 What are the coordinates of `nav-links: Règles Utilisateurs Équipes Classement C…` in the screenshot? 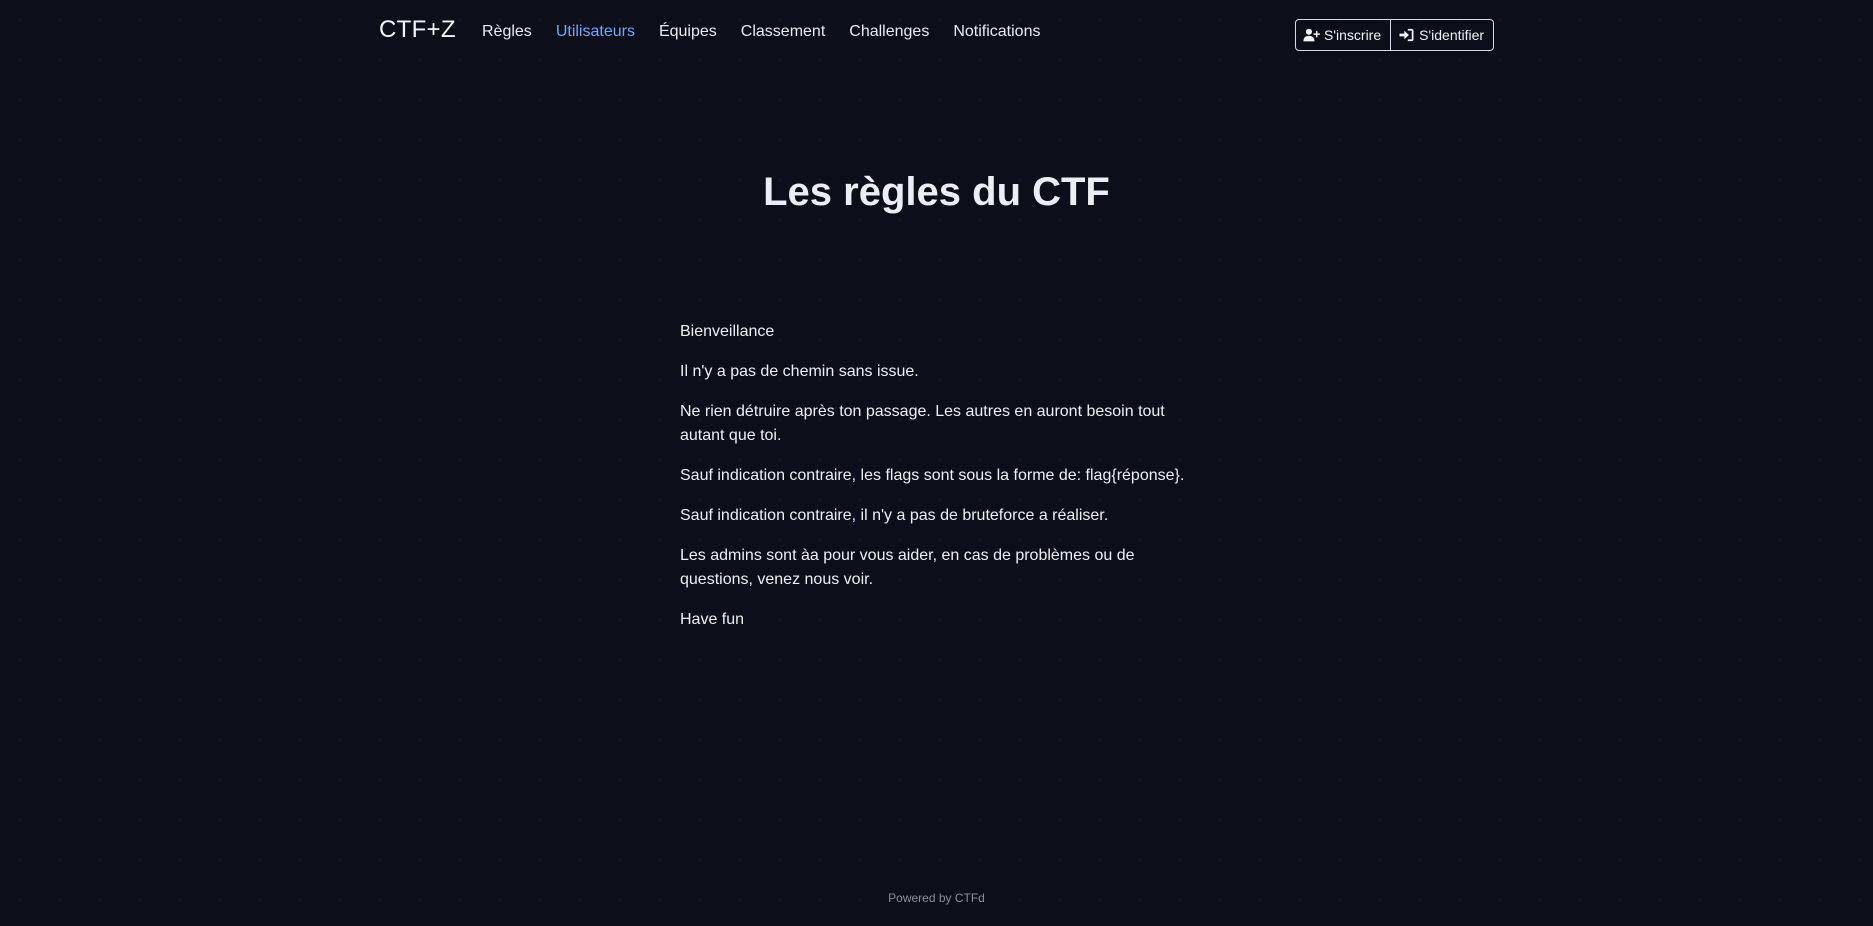 It's located at (773, 32).